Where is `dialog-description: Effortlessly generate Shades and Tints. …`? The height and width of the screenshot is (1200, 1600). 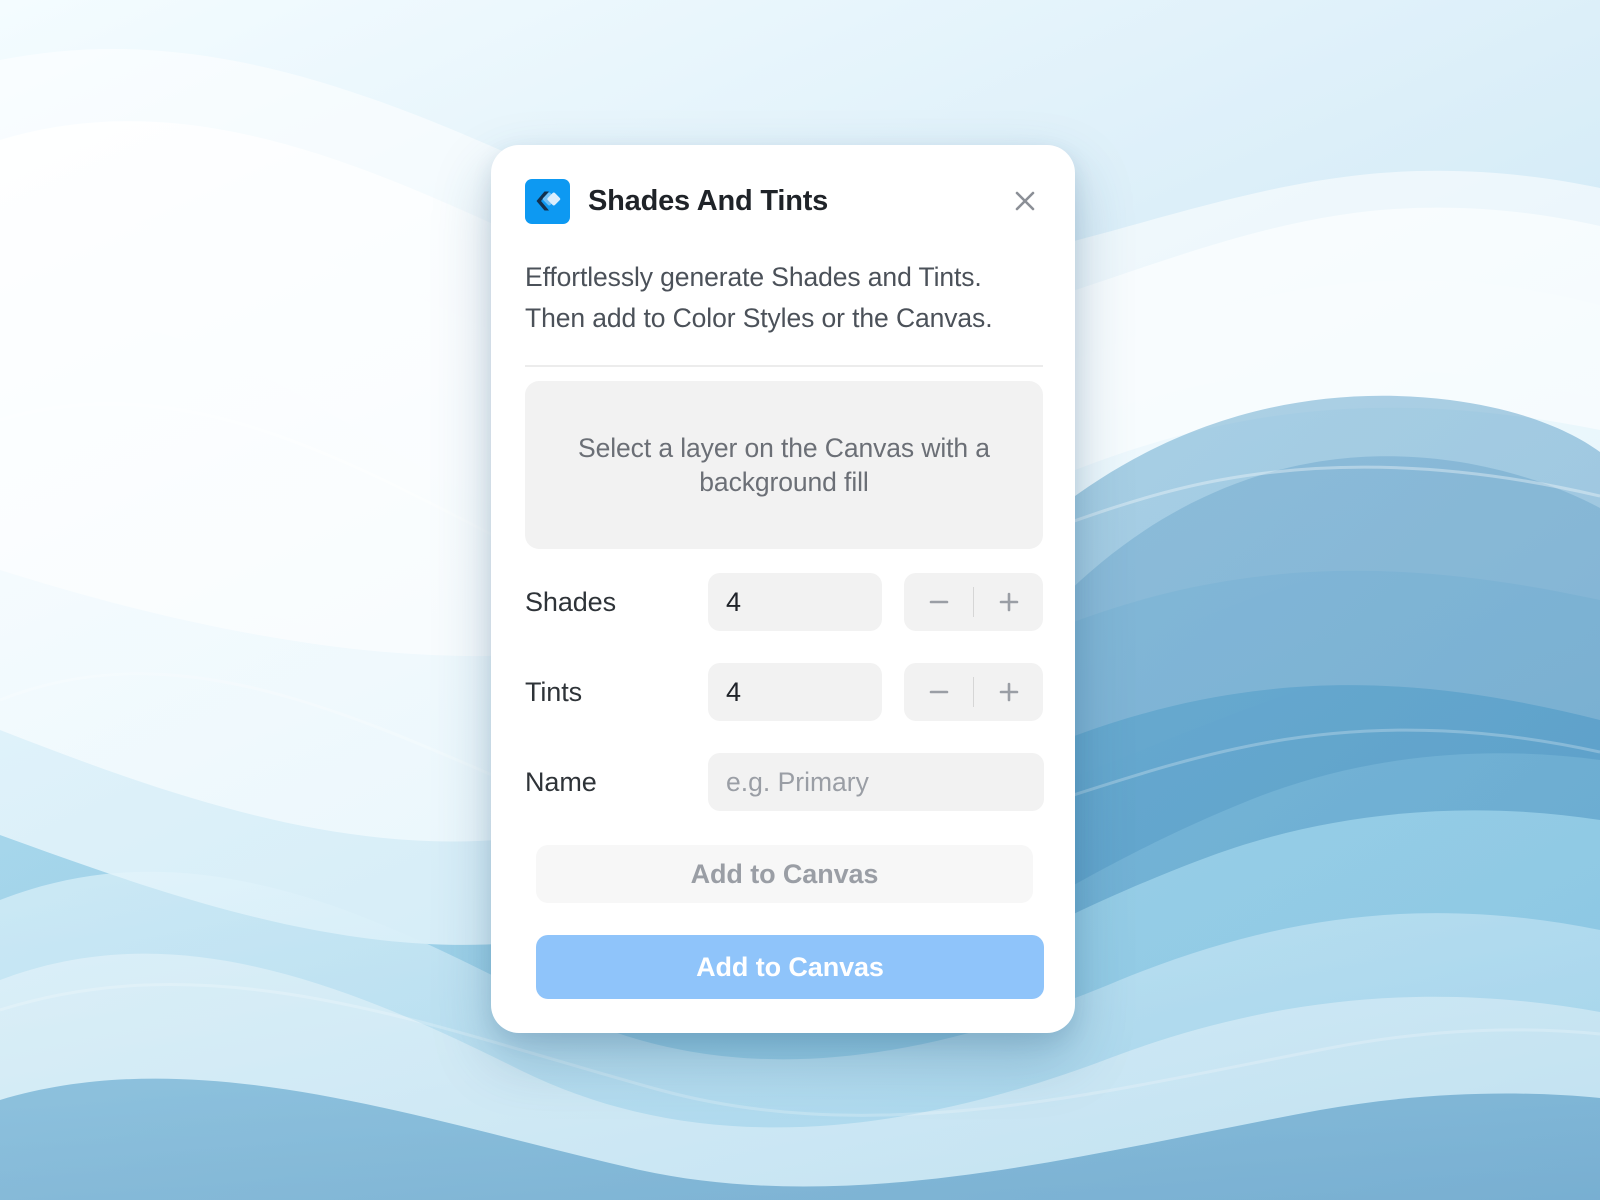 dialog-description: Effortlessly generate Shades and Tints. … is located at coordinates (759, 297).